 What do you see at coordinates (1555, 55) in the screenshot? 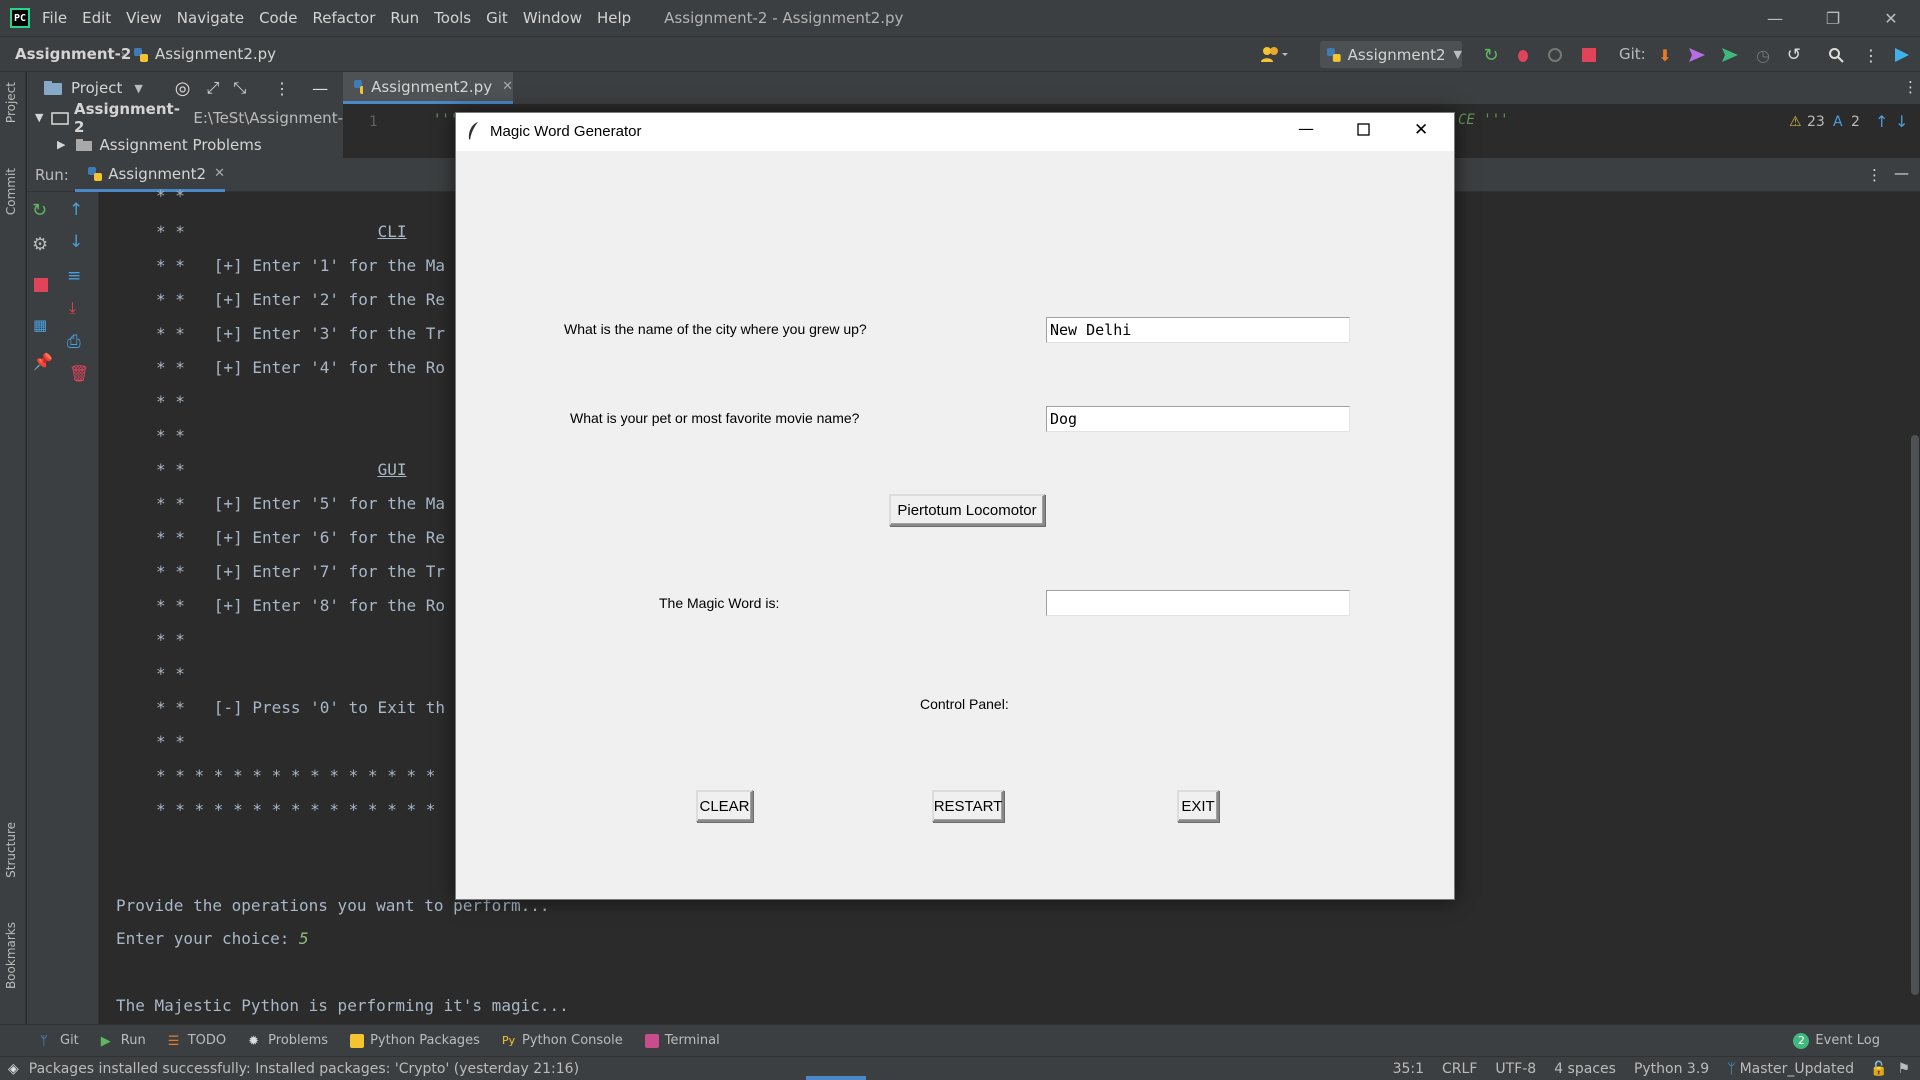
I see `run-coverage-icon` at bounding box center [1555, 55].